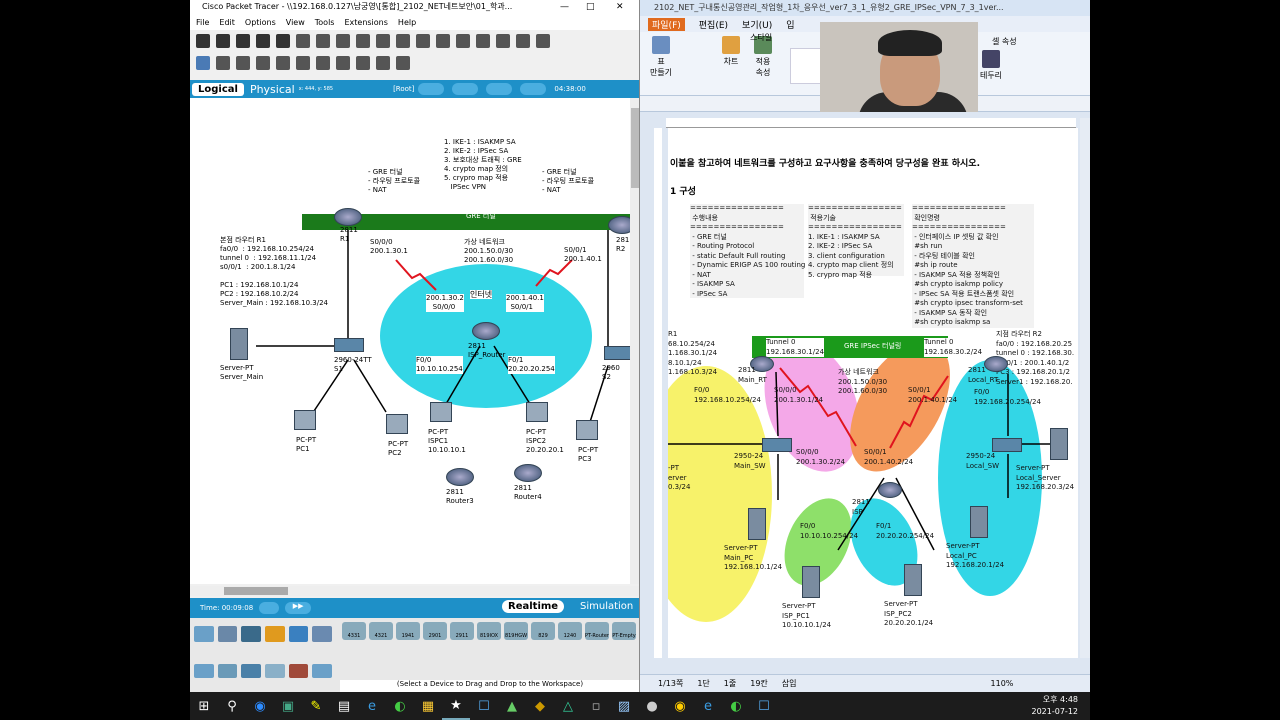 The image size is (1280, 720). I want to click on packet-tracer-taskbar-icon: ★, so click(456, 706).